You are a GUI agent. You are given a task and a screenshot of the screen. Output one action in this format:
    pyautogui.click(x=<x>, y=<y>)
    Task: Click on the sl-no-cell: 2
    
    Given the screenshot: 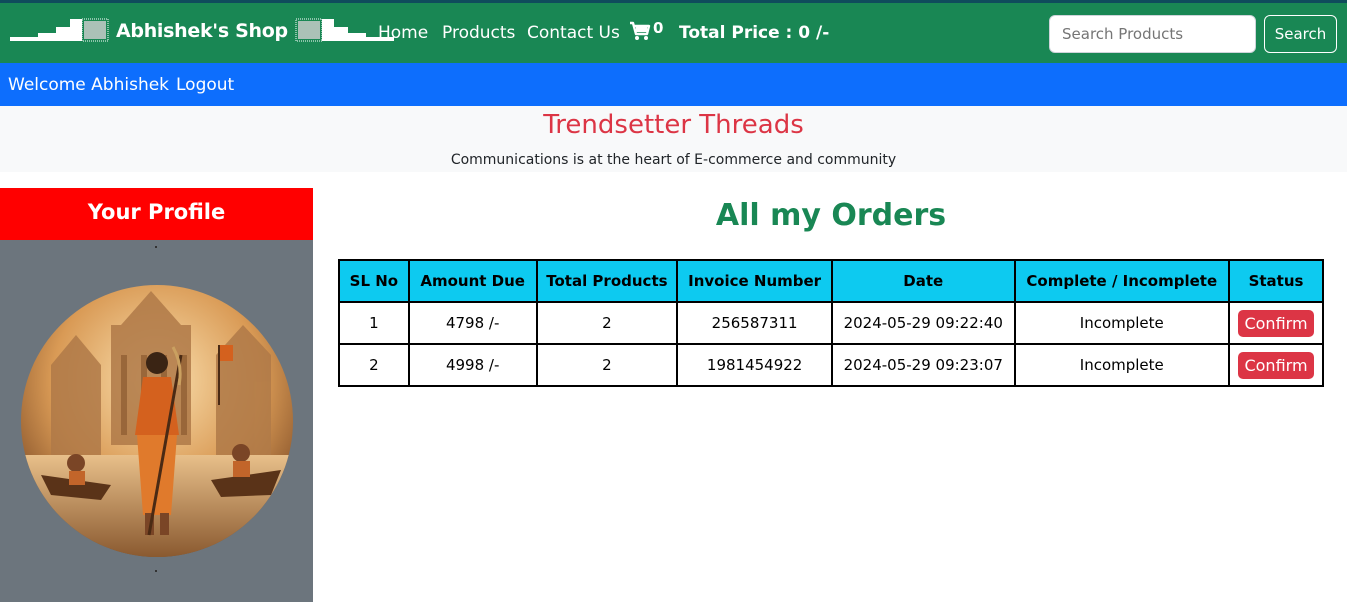 What is the action you would take?
    pyautogui.click(x=374, y=365)
    